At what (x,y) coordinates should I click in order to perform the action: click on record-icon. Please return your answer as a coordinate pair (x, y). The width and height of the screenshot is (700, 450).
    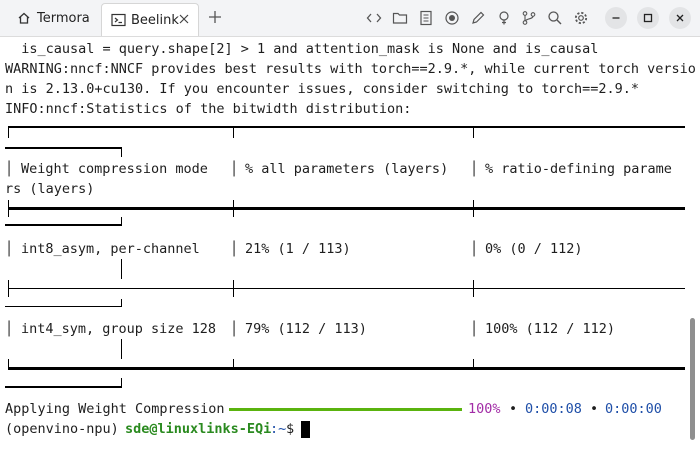
    Looking at the image, I should click on (452, 18).